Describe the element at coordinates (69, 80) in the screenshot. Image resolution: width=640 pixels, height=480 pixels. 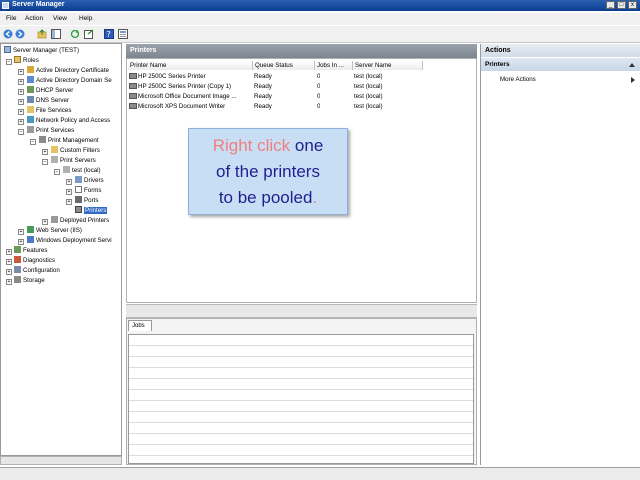
I see `tree-item-ad-domain: Active Directory Domain Se` at that location.